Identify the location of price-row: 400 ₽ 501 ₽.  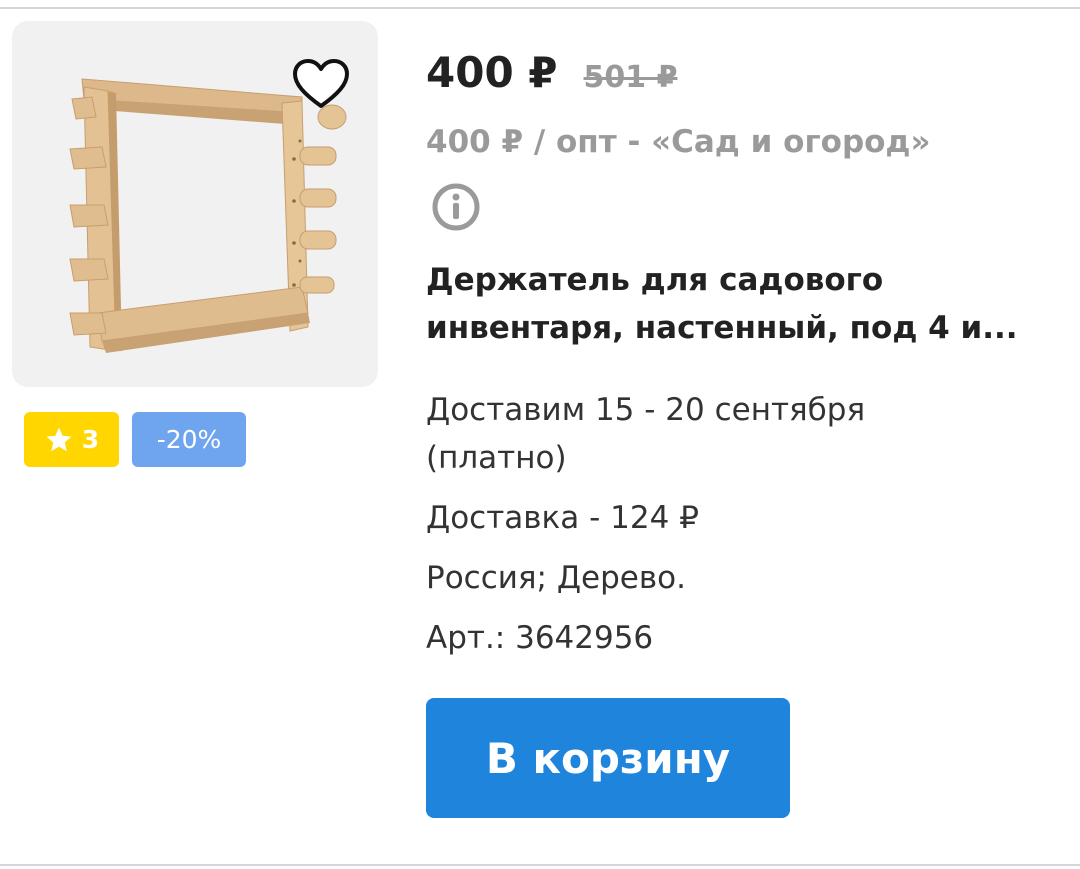
(551, 72).